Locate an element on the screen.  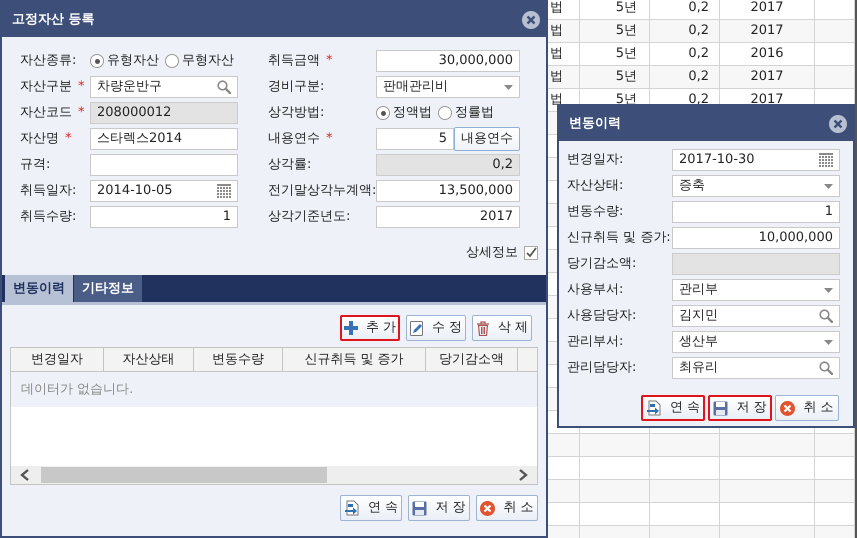
date-field: 2014-10-05 is located at coordinates (164, 191).